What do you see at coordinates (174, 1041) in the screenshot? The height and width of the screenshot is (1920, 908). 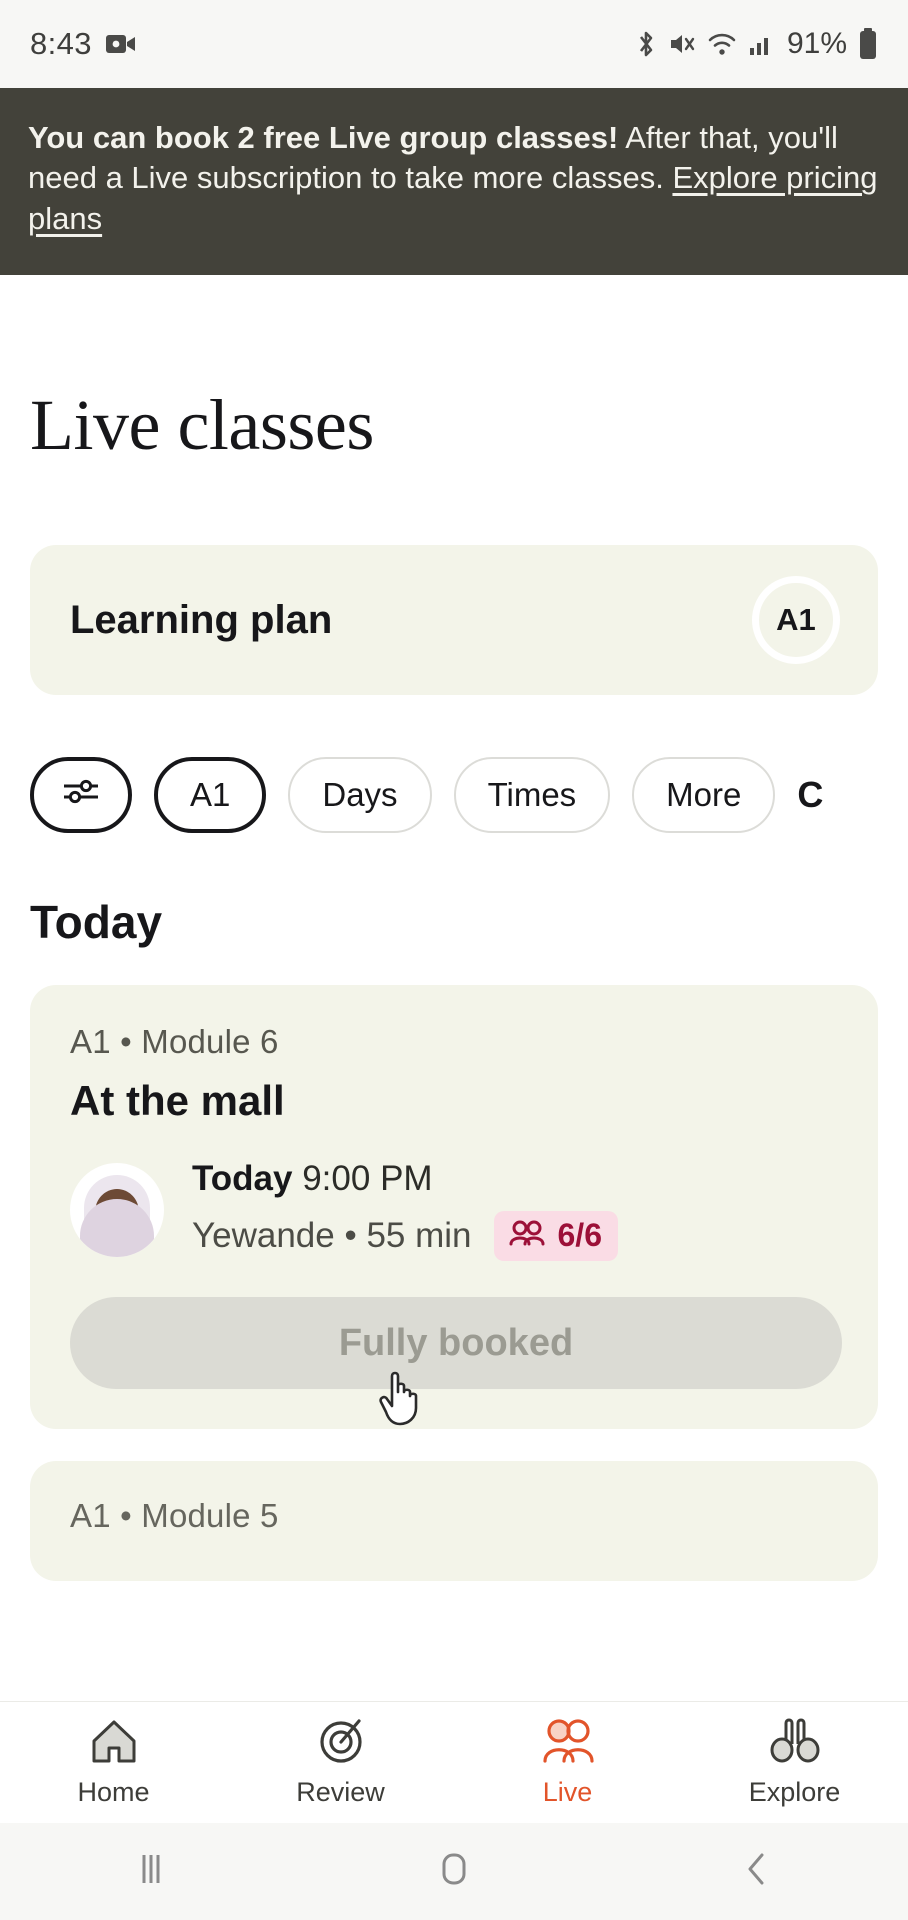 I see `class-card-meta: A1 • Module 6` at bounding box center [174, 1041].